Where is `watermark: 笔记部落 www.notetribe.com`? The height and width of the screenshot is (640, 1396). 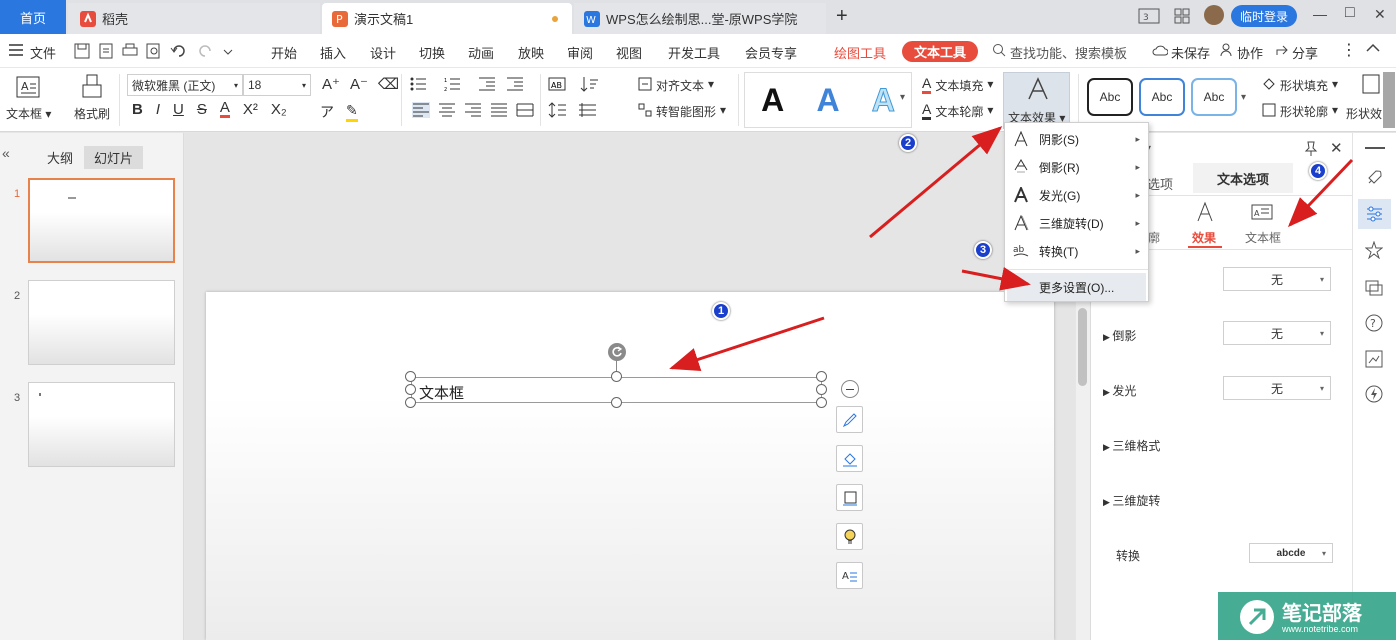
watermark: 笔记部落 www.notetribe.com is located at coordinates (1307, 616).